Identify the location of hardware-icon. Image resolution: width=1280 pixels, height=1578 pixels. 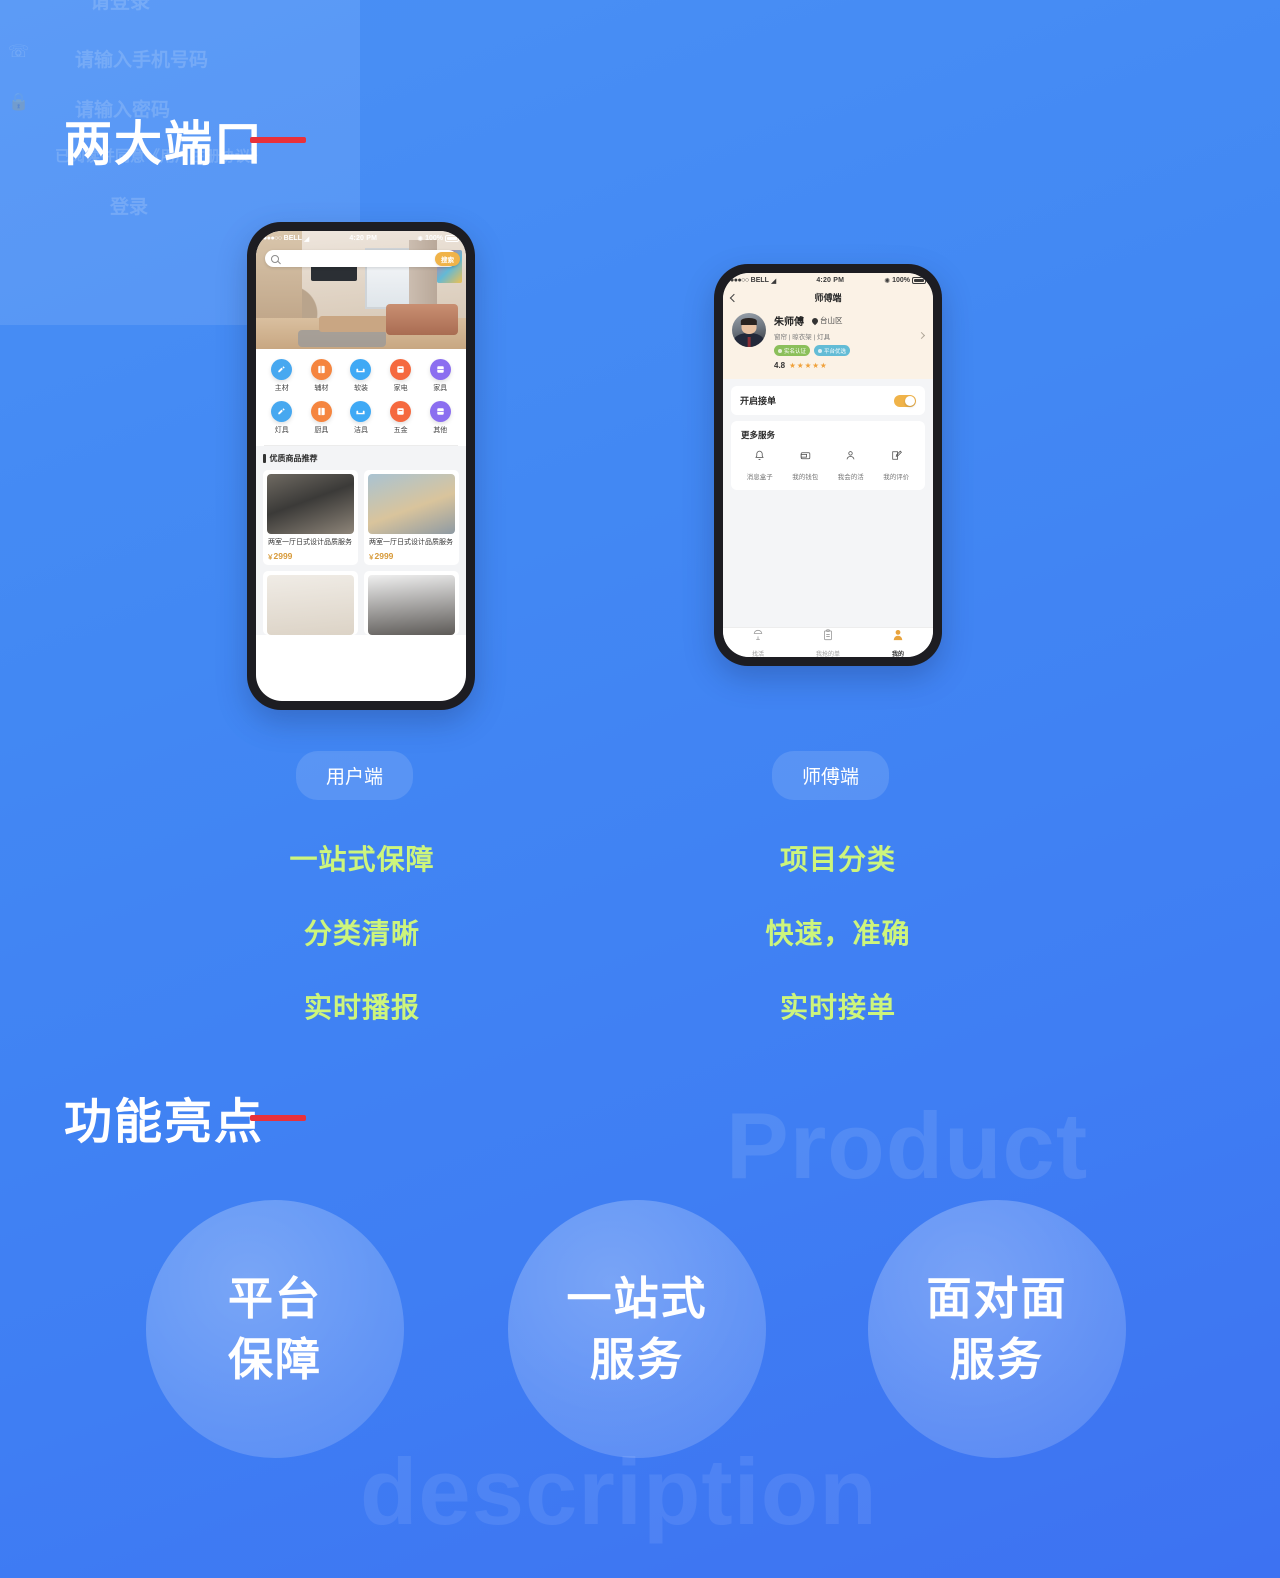
(401, 411).